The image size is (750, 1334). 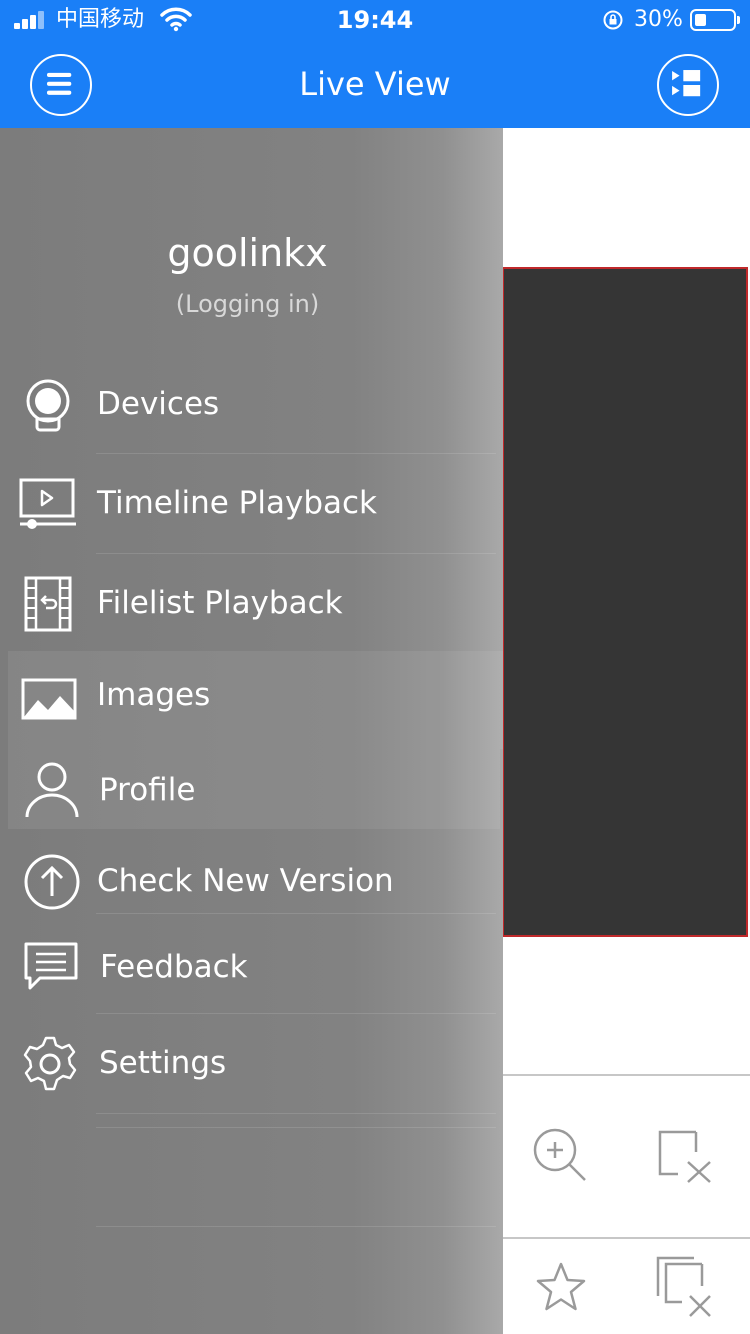 What do you see at coordinates (50, 1063) in the screenshot?
I see `gear-icon` at bounding box center [50, 1063].